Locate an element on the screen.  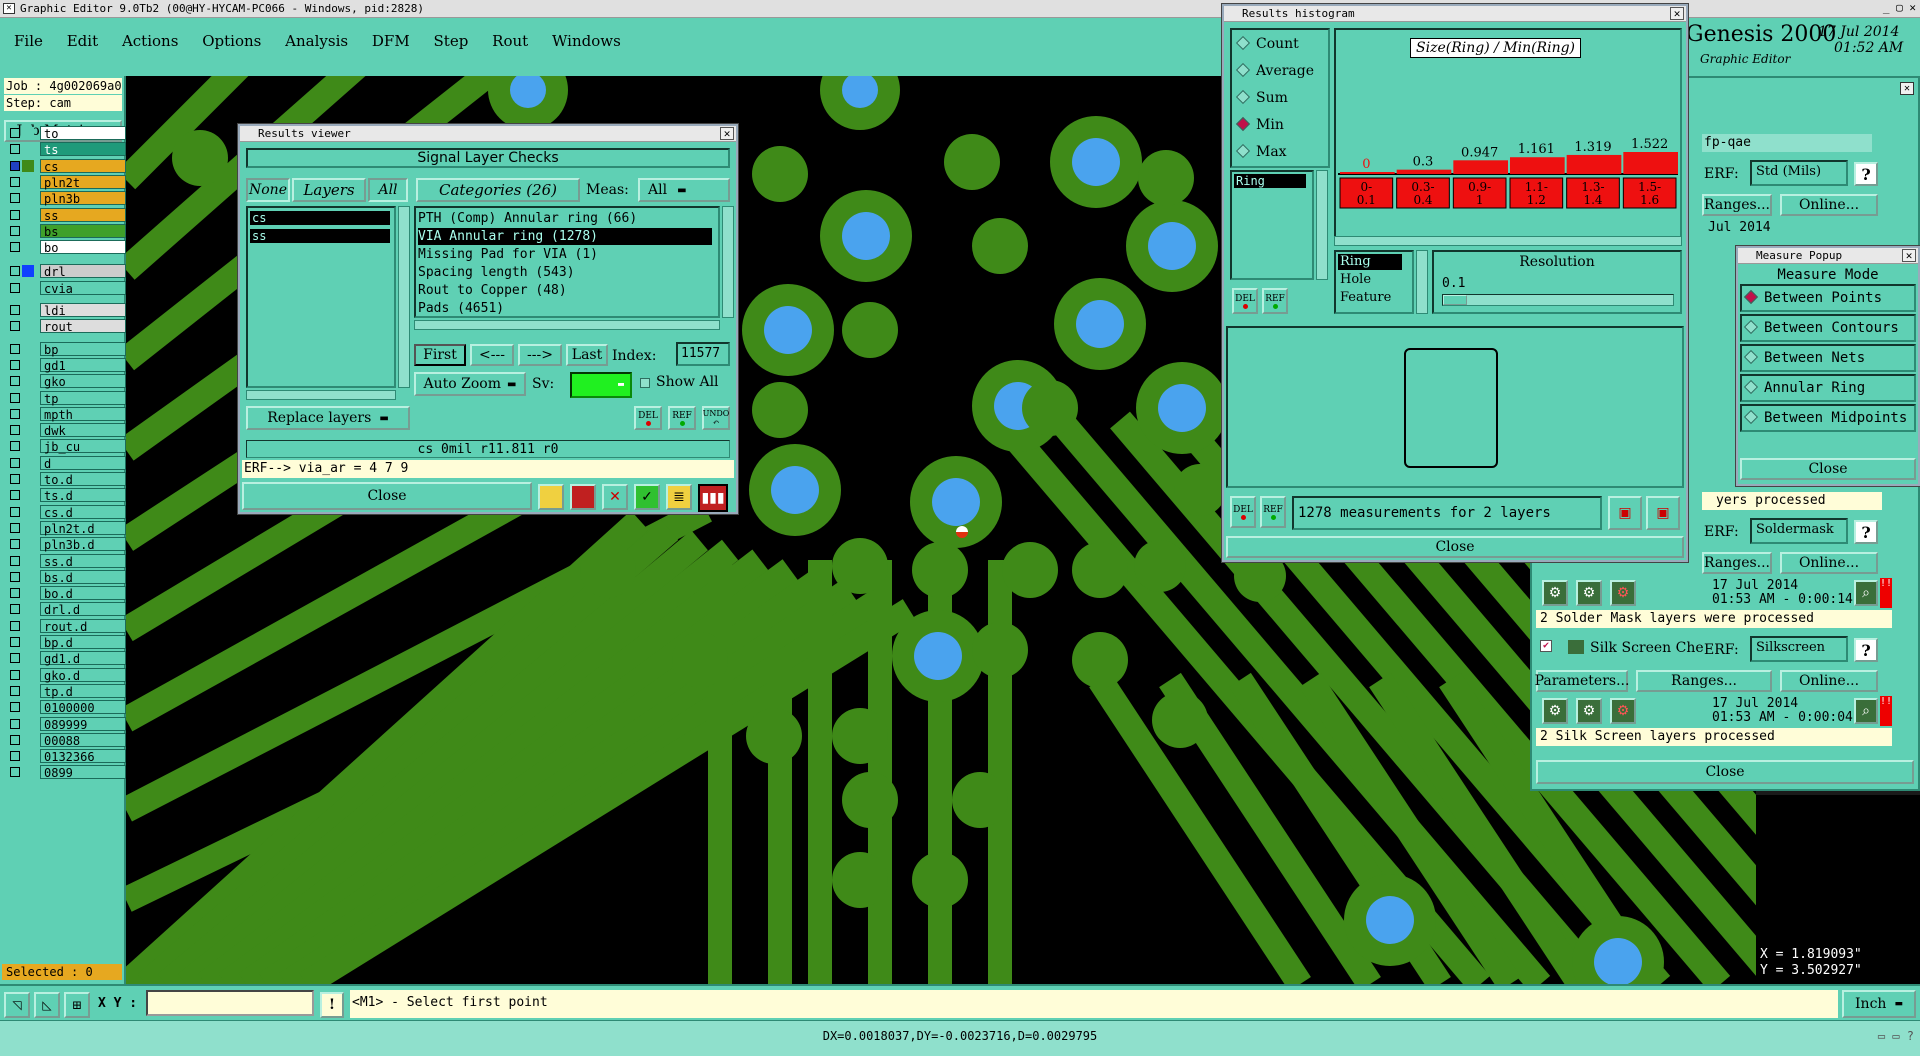
menu-file: File is located at coordinates (28, 41).